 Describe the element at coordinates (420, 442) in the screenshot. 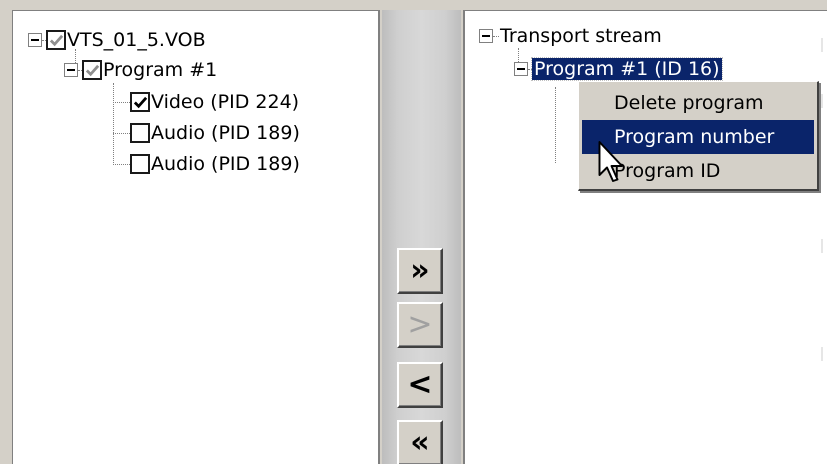

I see `remove-all-button: «` at that location.